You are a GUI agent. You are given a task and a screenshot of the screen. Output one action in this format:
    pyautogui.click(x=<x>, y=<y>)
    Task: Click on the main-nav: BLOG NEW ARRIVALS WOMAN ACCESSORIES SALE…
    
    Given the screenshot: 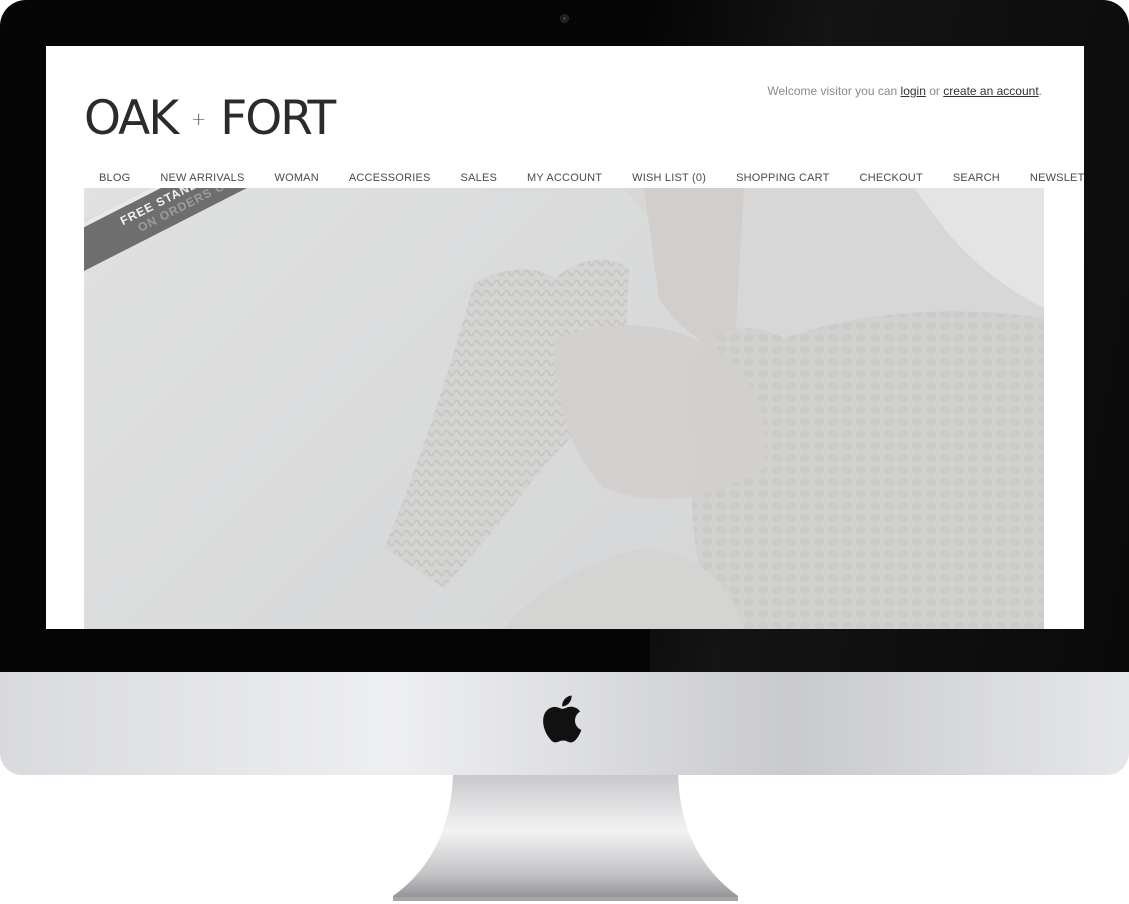 What is the action you would take?
    pyautogui.click(x=584, y=178)
    